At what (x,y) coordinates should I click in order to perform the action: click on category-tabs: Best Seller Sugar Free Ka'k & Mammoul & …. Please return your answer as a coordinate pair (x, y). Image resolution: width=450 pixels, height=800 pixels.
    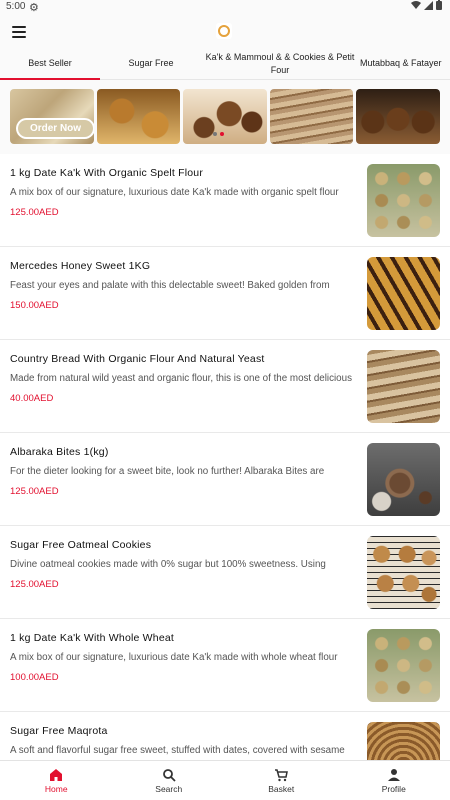
    Looking at the image, I should click on (225, 64).